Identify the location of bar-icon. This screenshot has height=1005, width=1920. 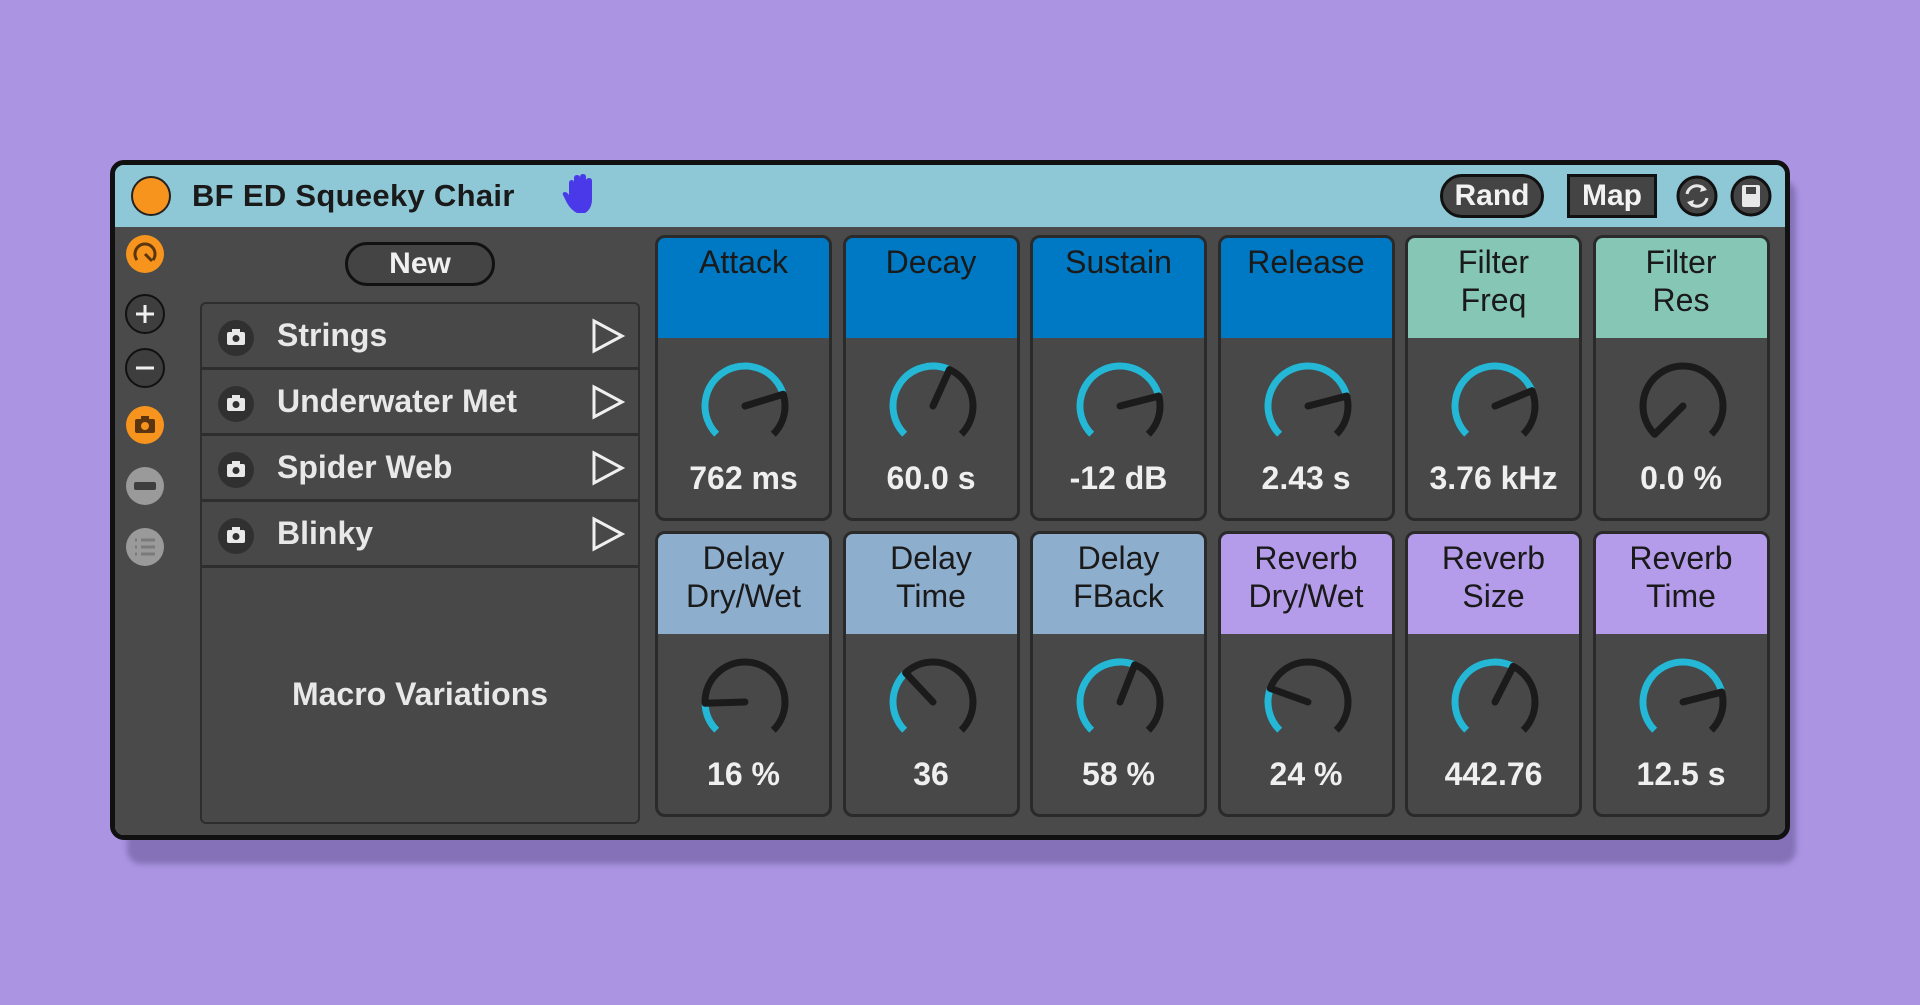
(145, 486).